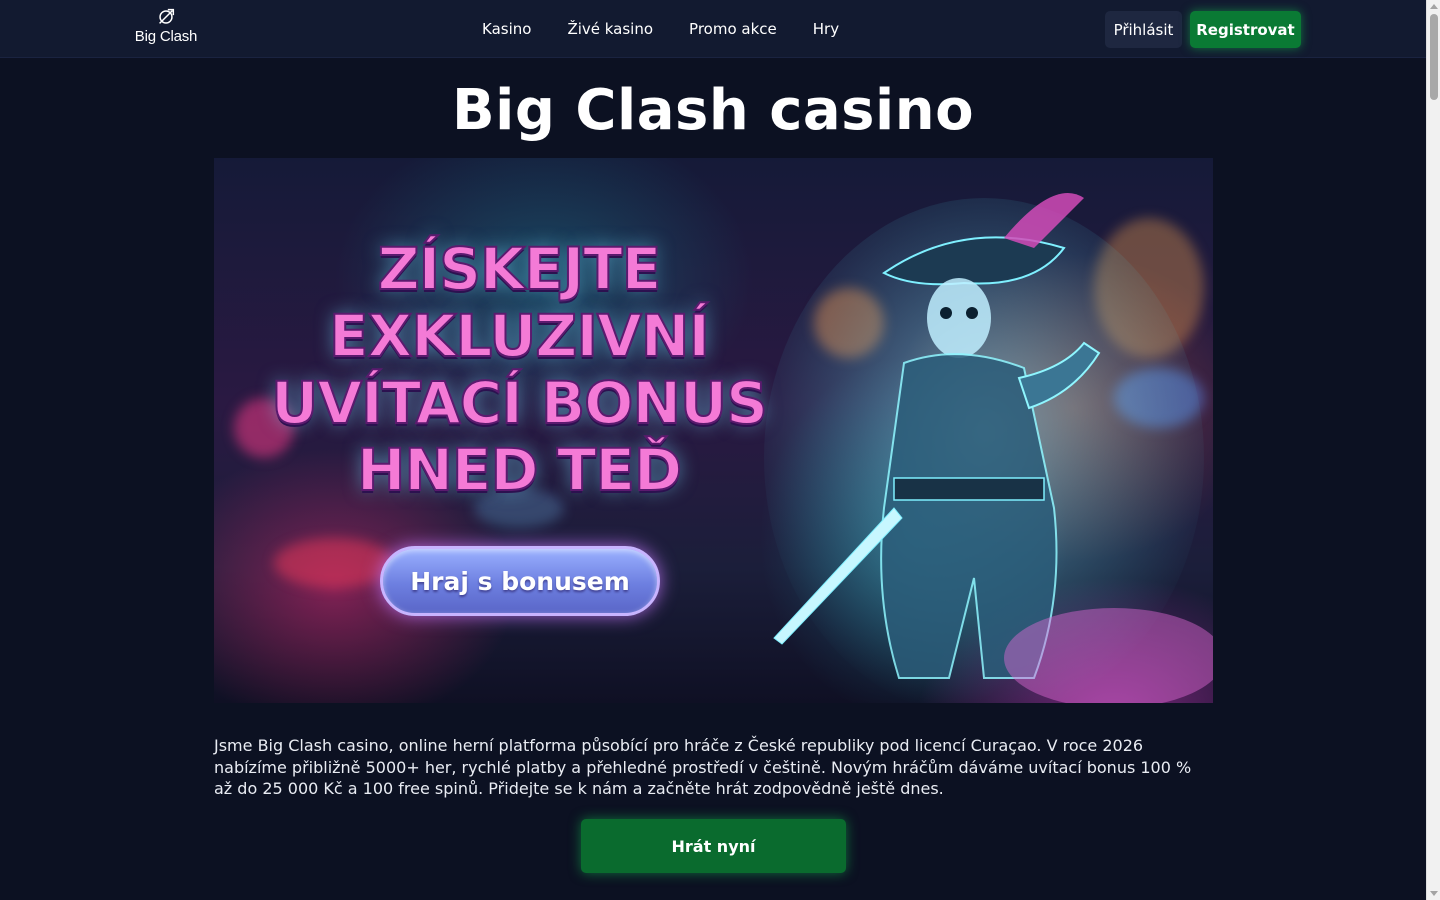  Describe the element at coordinates (506, 29) in the screenshot. I see `nav-item-kasino: Kasino` at that location.